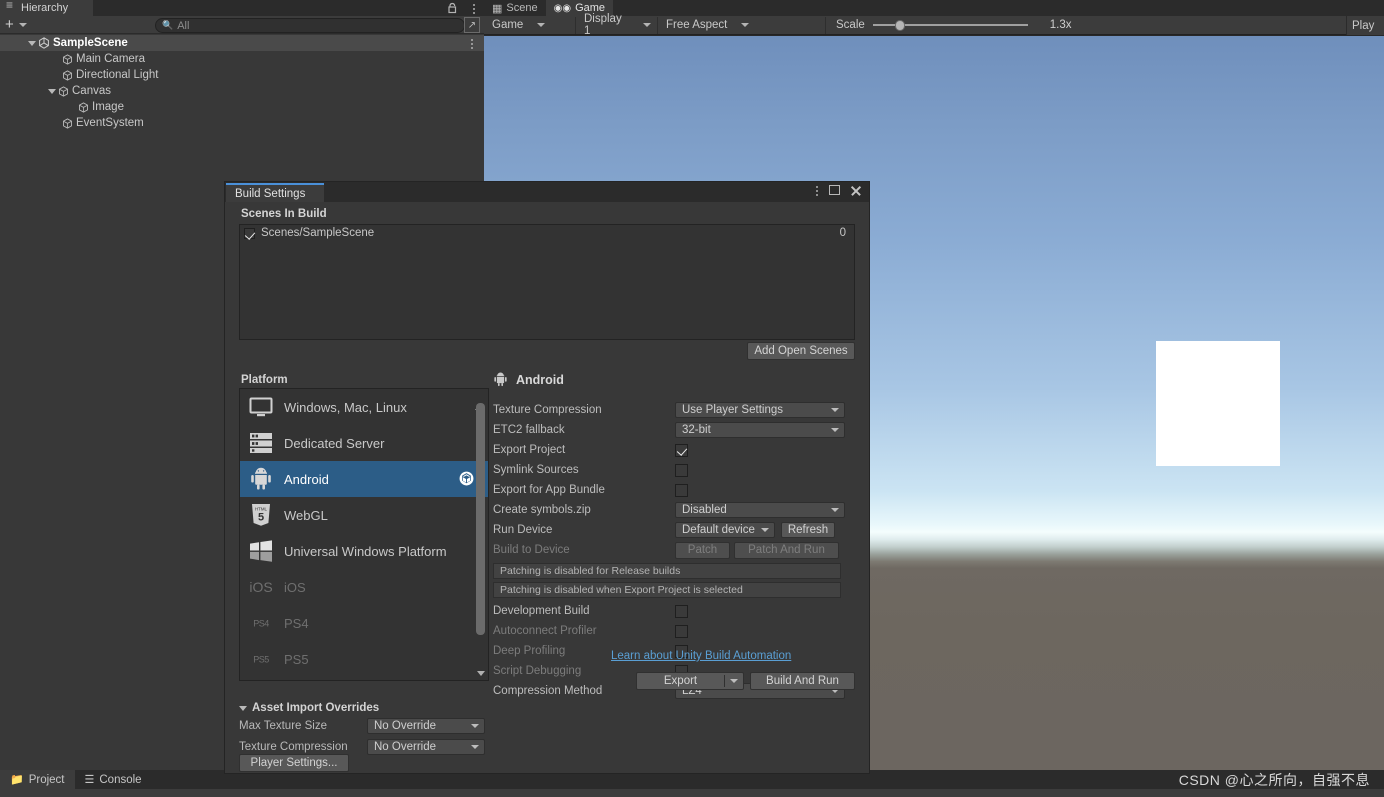 The image size is (1384, 797). What do you see at coordinates (480, 519) in the screenshot?
I see `scrollbar-thumb` at bounding box center [480, 519].